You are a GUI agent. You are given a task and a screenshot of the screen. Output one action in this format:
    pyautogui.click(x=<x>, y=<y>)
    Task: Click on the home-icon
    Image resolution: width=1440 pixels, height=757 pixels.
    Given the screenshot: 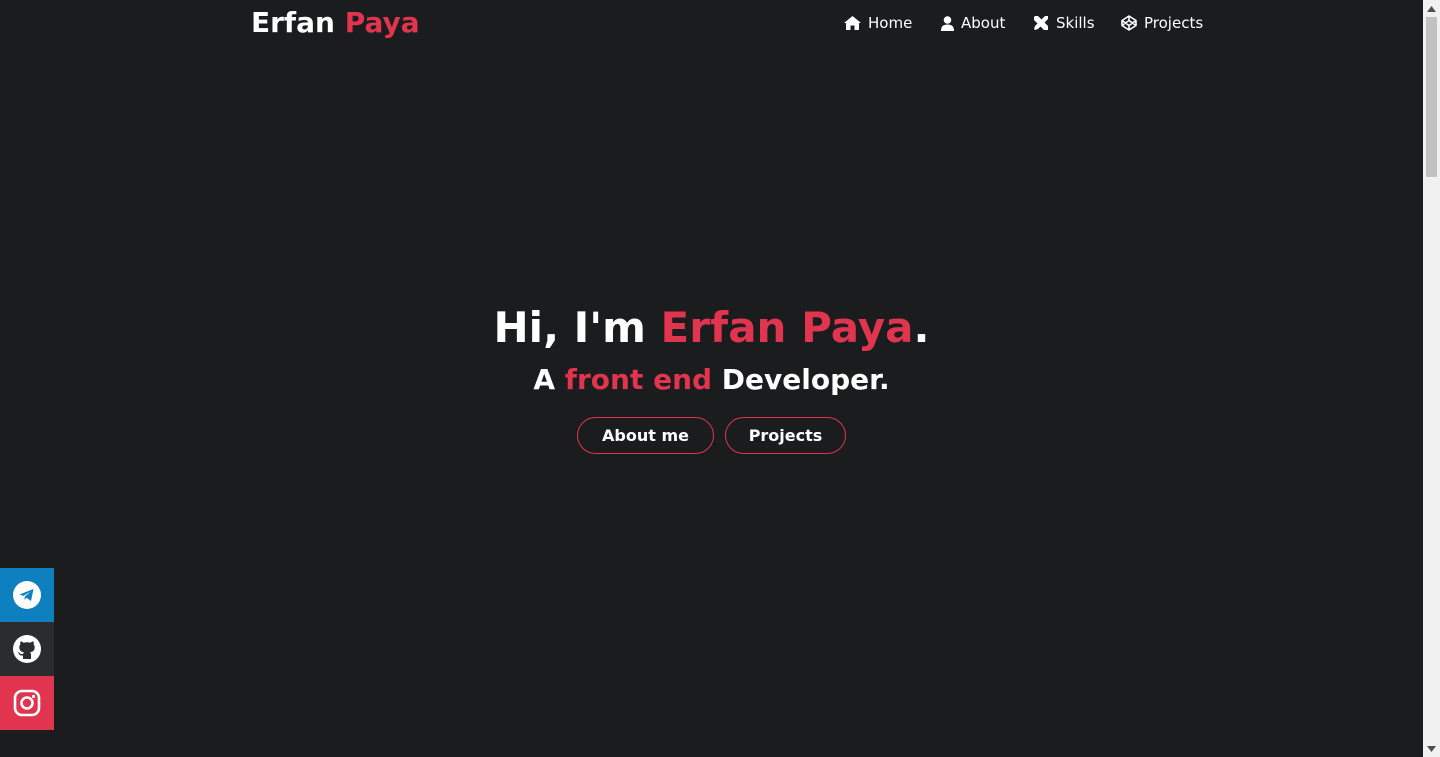 What is the action you would take?
    pyautogui.click(x=852, y=23)
    